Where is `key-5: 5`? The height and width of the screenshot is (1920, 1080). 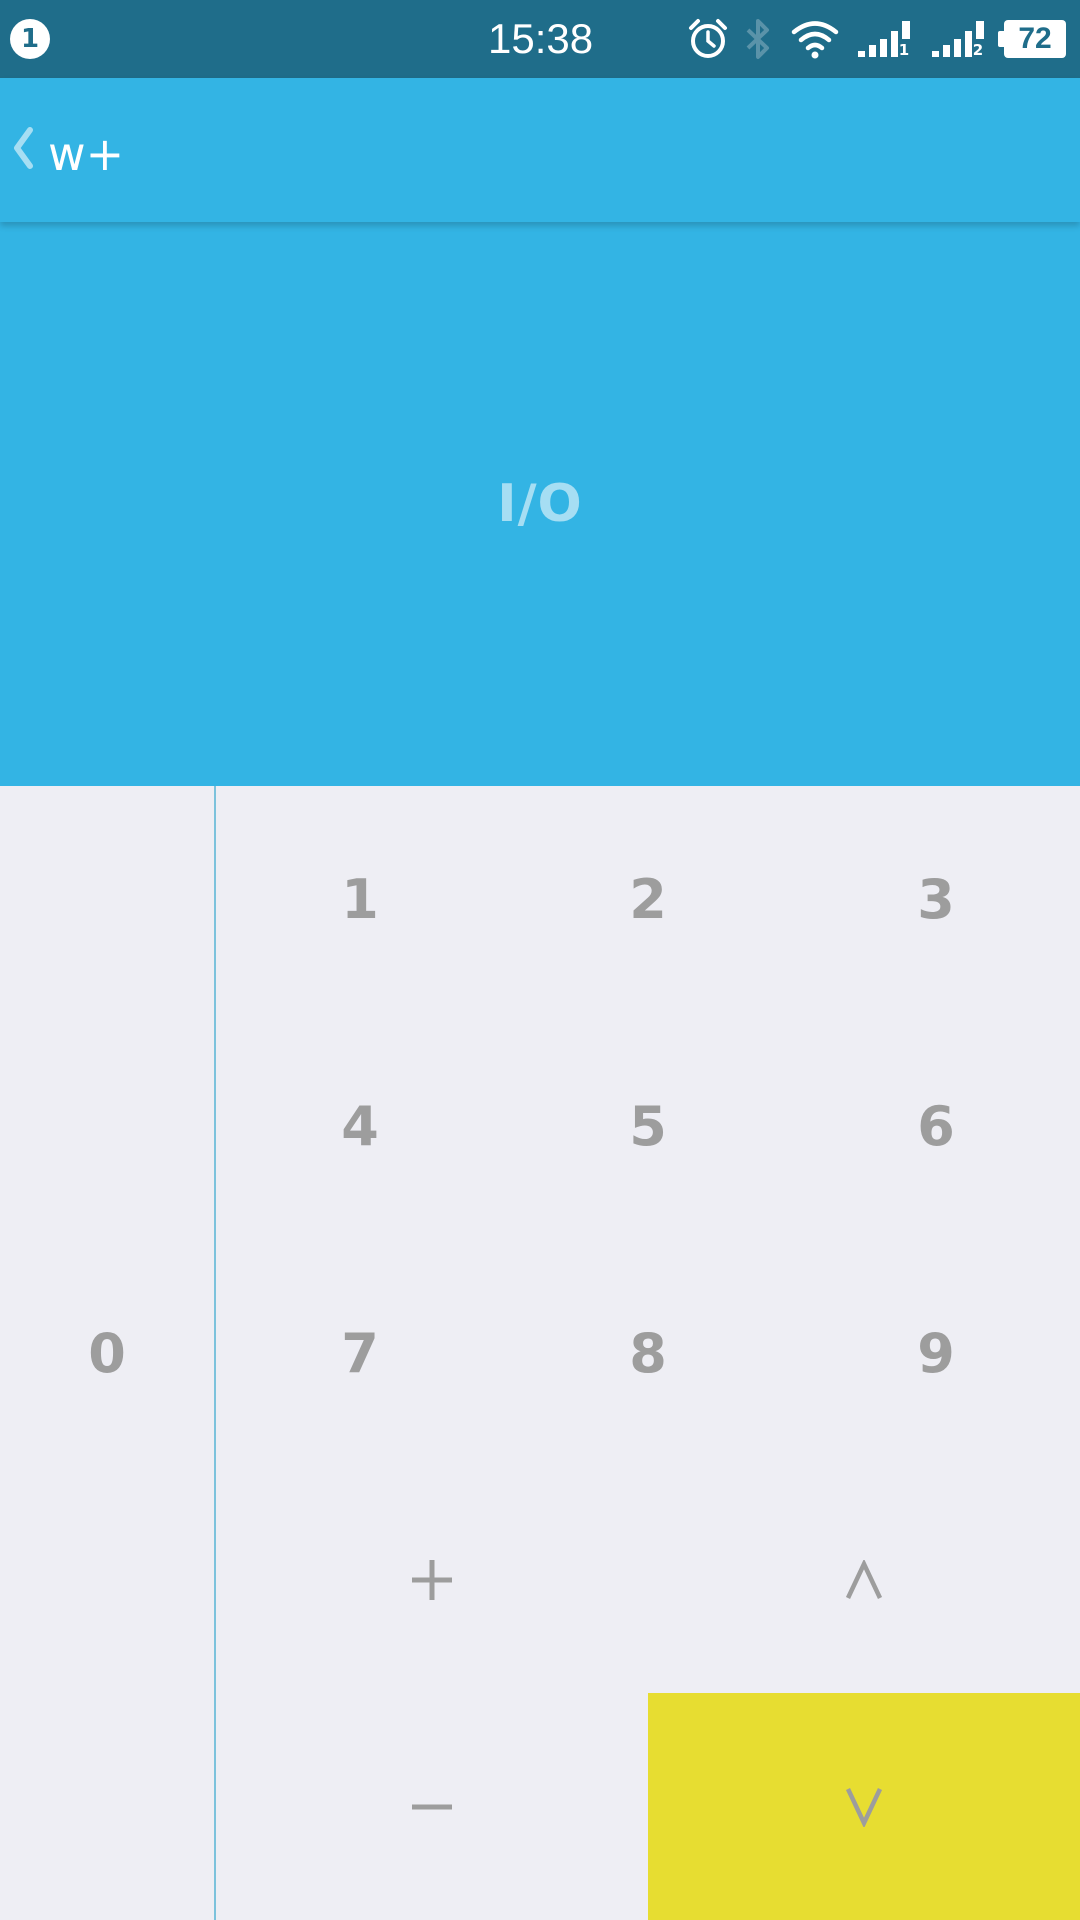 key-5: 5 is located at coordinates (648, 1126).